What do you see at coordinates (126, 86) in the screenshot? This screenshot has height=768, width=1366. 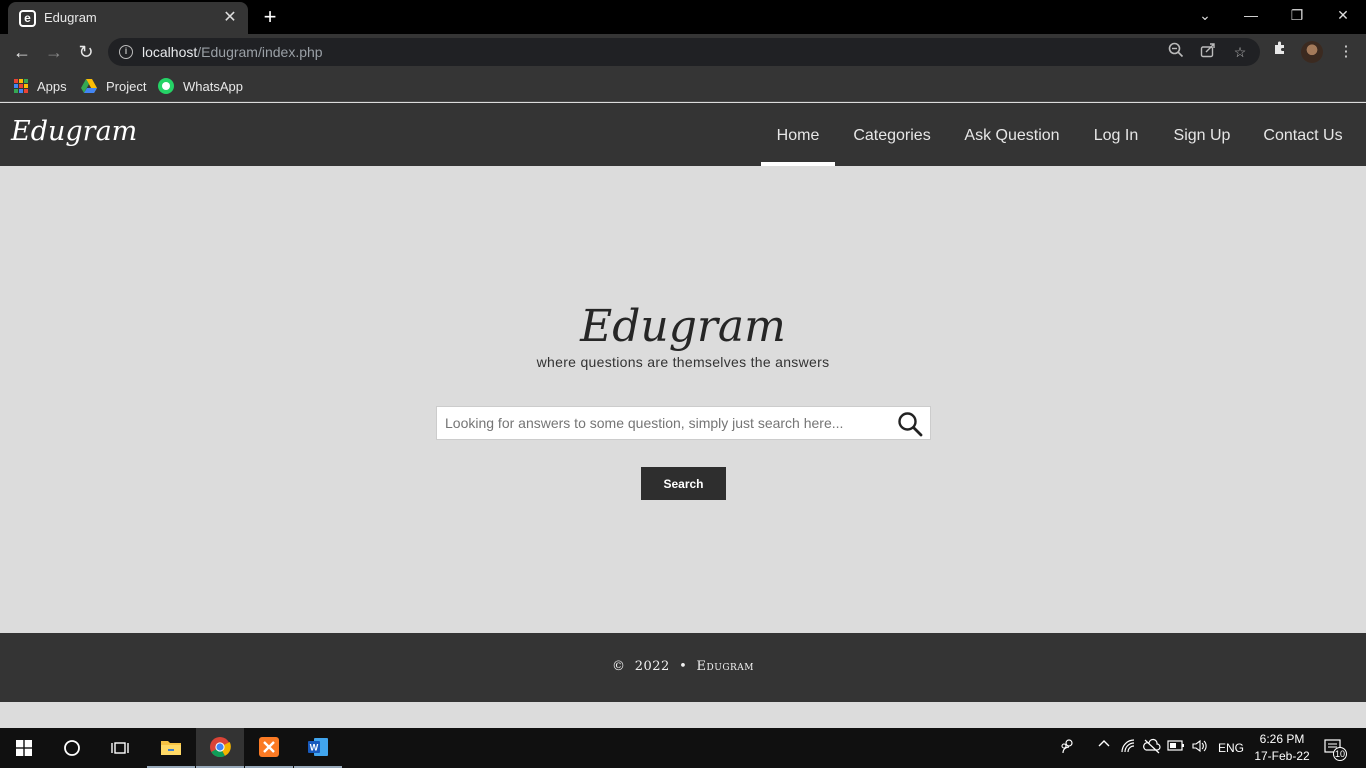 I see `bookmark-label: Project` at bounding box center [126, 86].